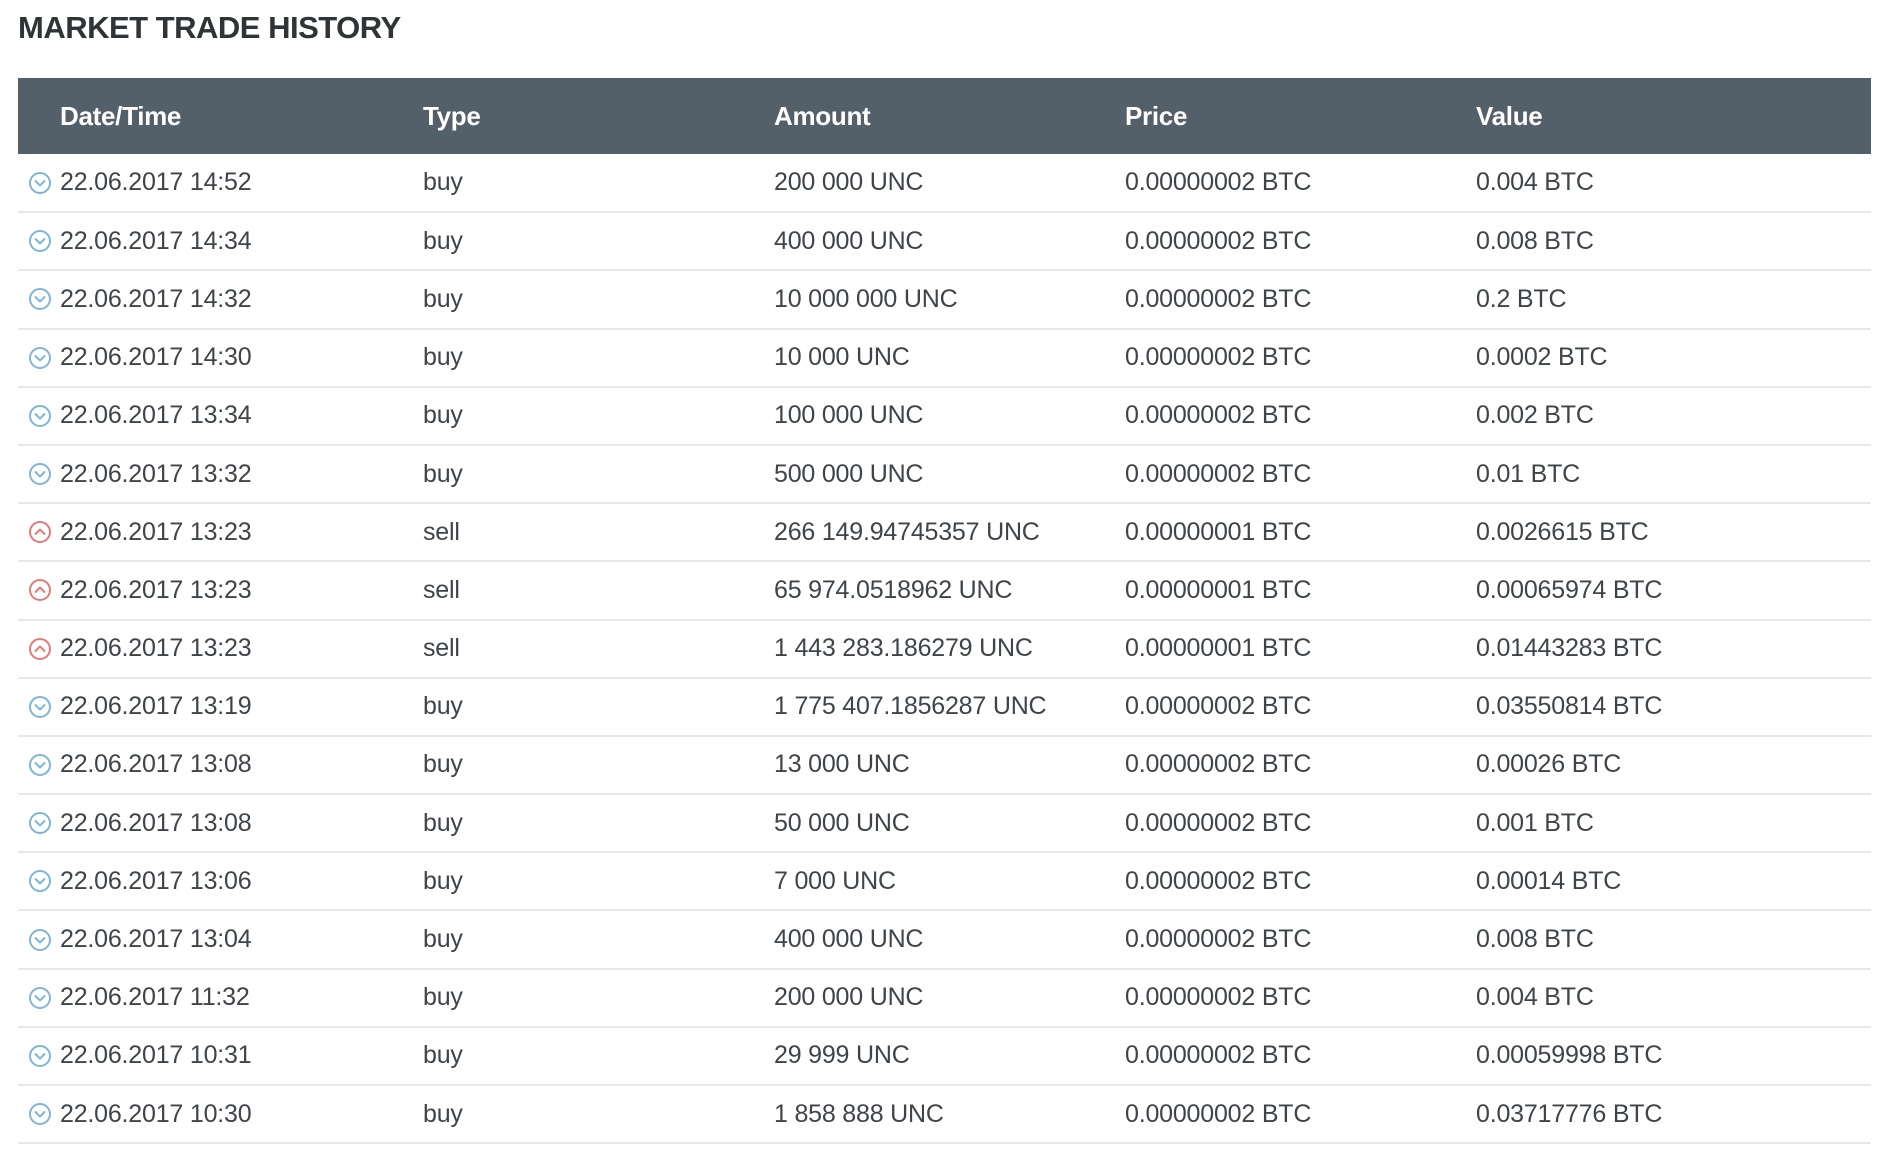 The image size is (1890, 1156). Describe the element at coordinates (1528, 473) in the screenshot. I see `cell-value: 0.01 BTC` at that location.